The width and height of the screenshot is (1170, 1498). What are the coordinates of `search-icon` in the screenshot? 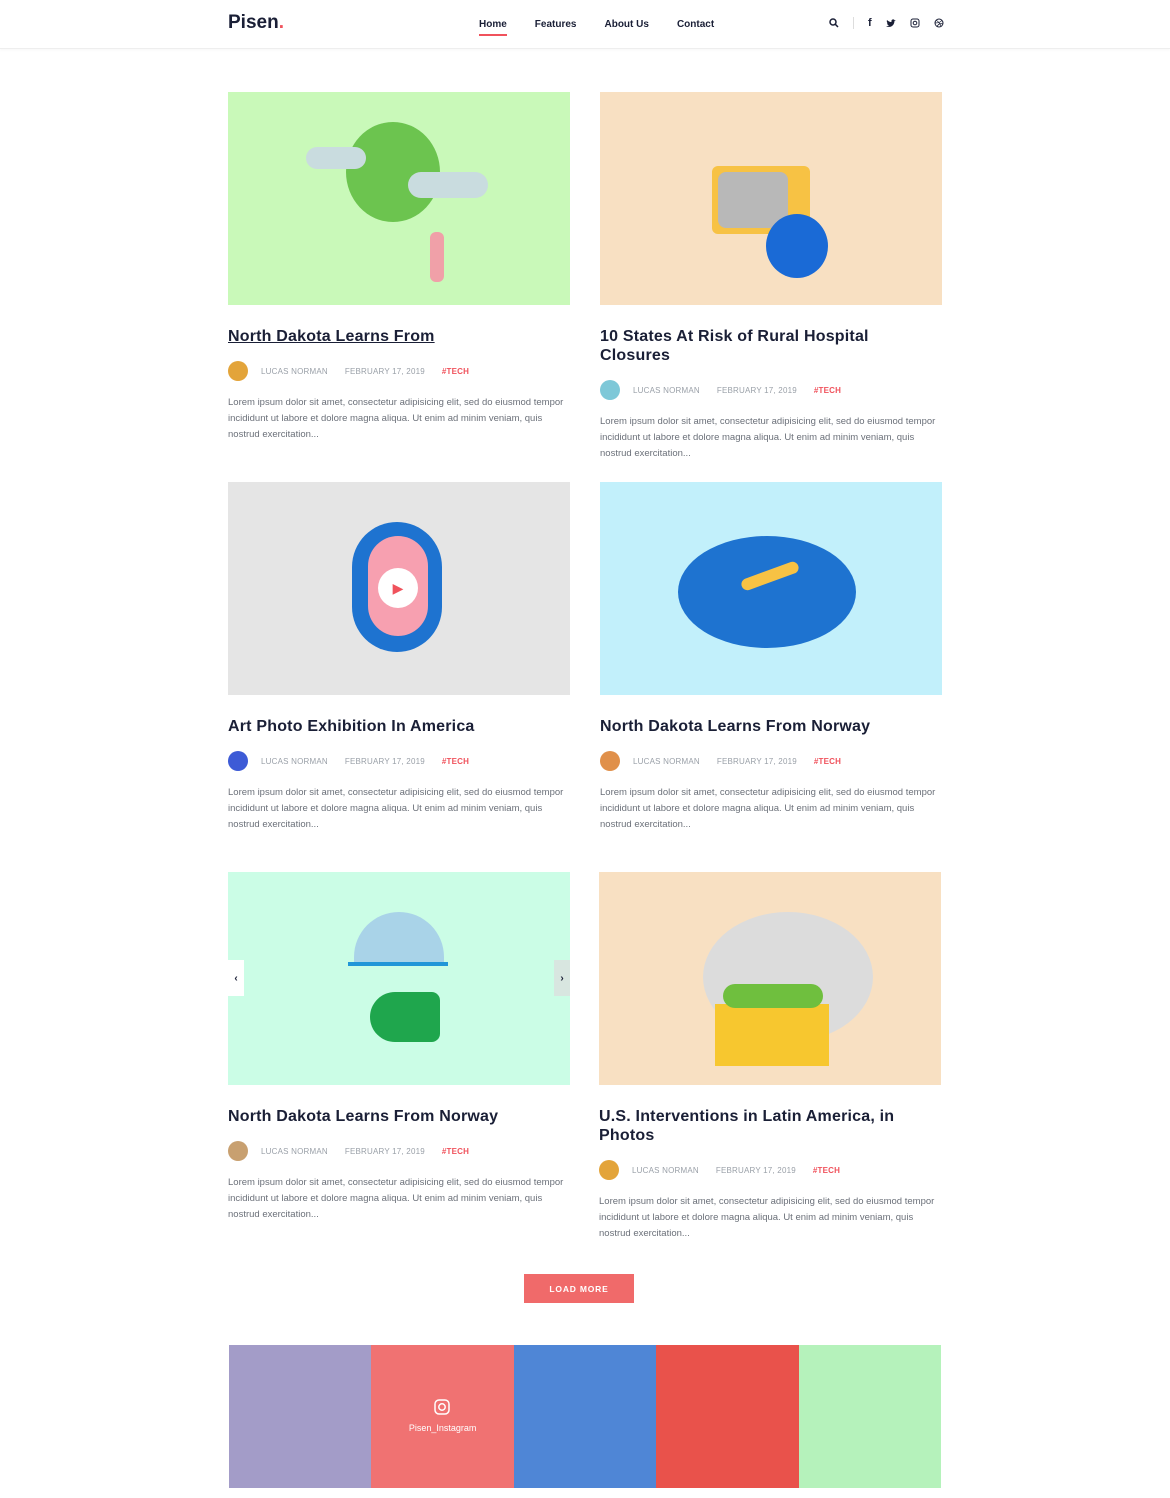 It's located at (834, 23).